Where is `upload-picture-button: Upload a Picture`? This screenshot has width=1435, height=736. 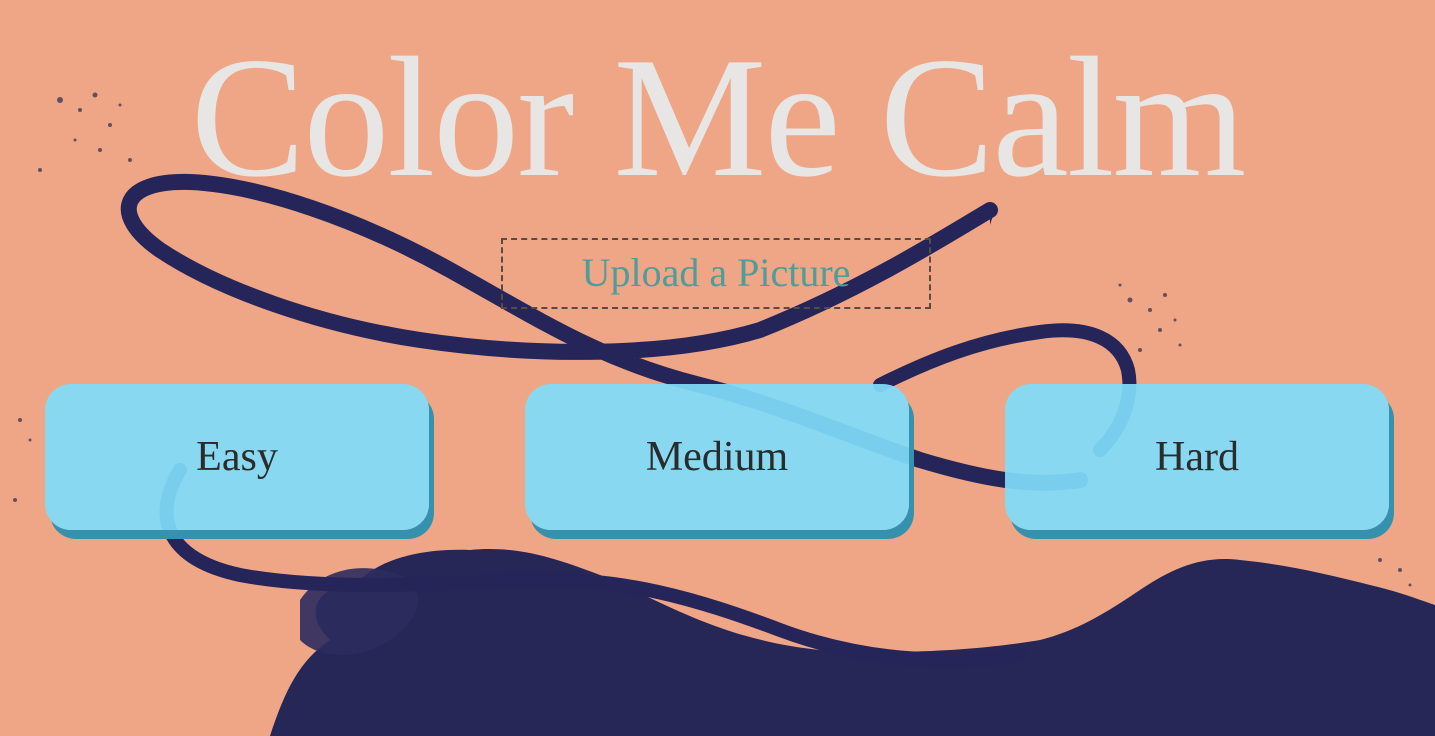
upload-picture-button: Upload a Picture is located at coordinates (716, 273).